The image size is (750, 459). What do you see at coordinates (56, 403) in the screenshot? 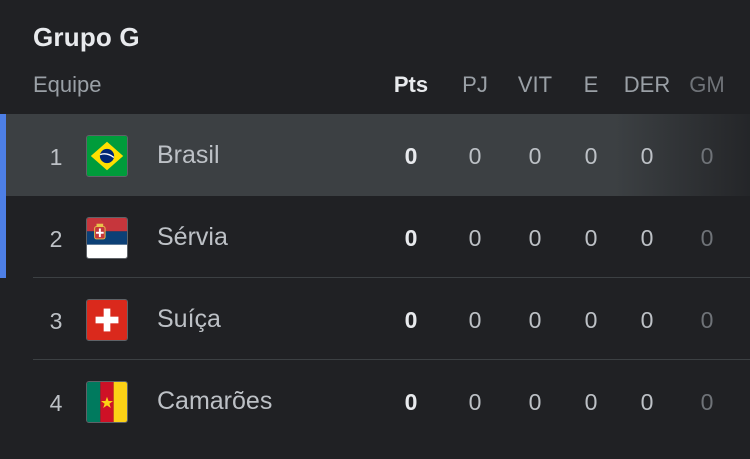
I see `team-position: 4` at bounding box center [56, 403].